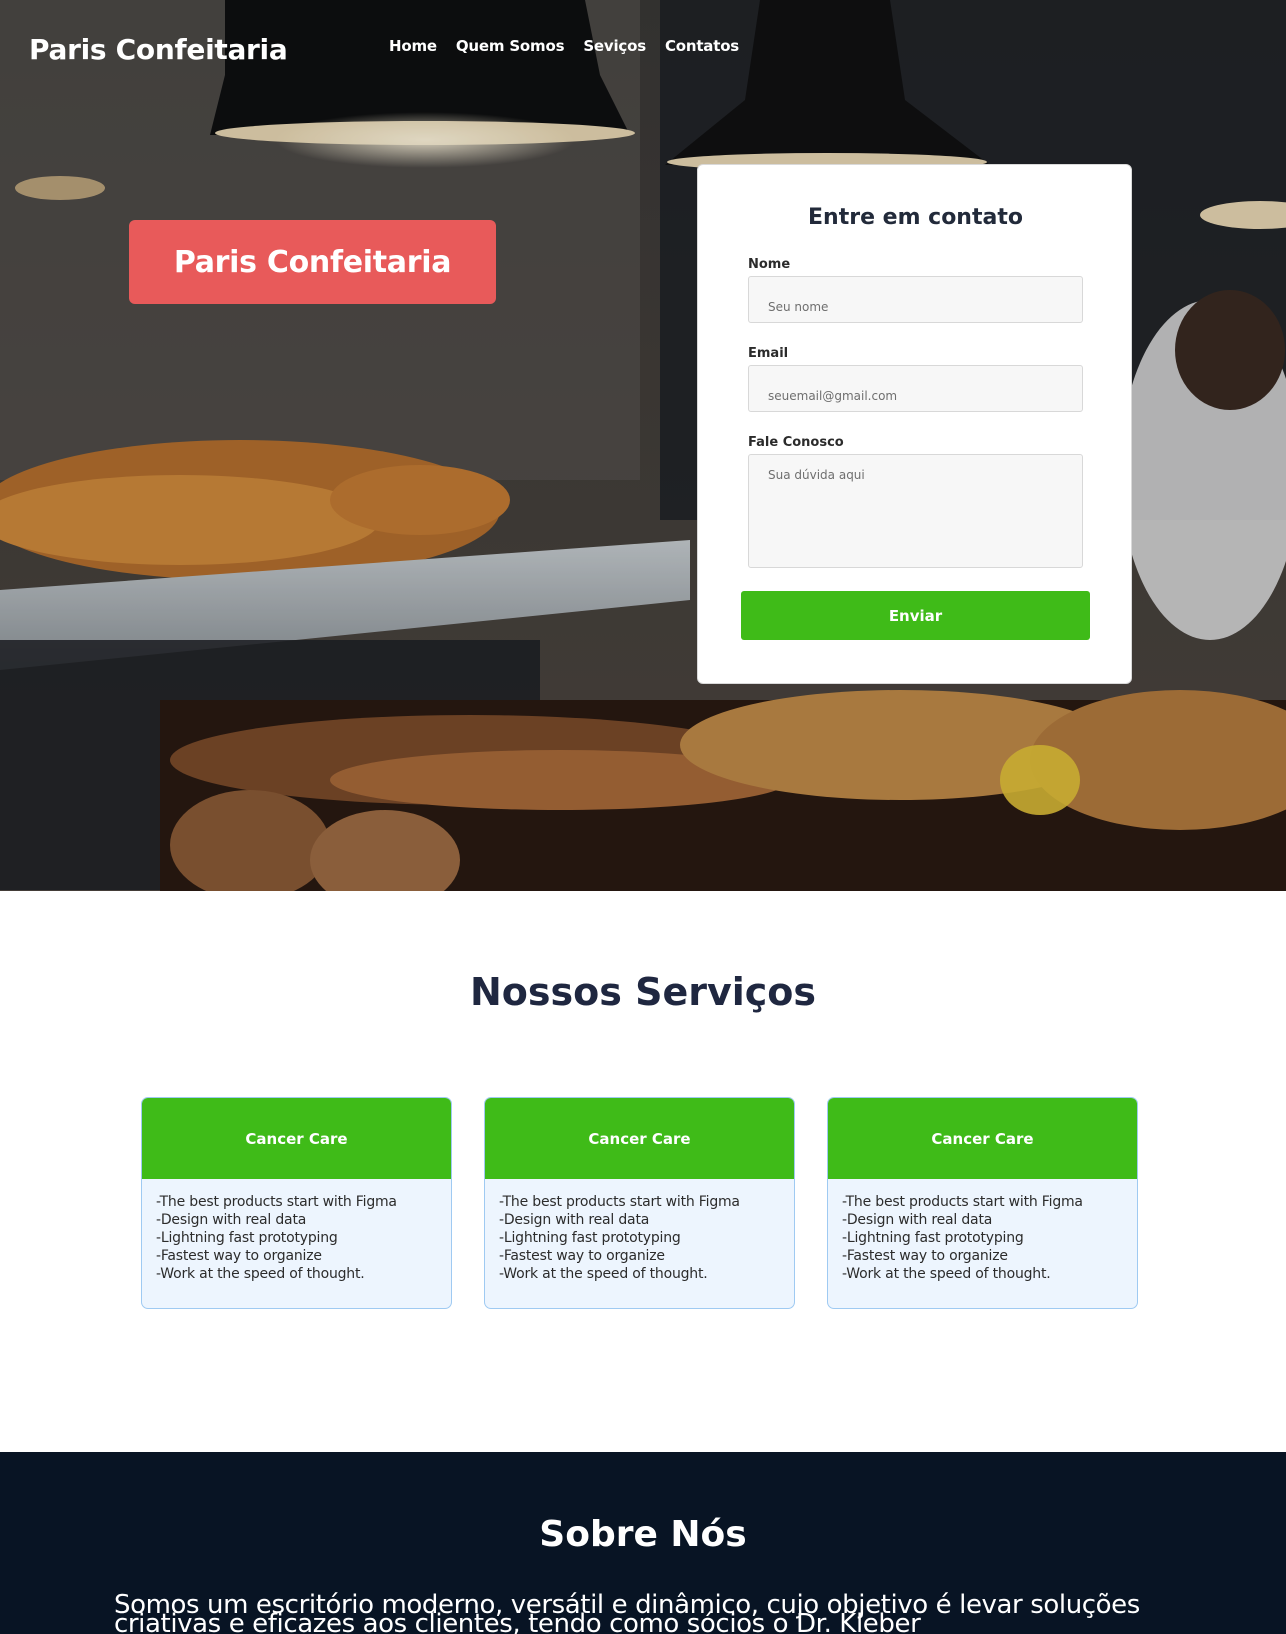 This screenshot has height=1634, width=1286. I want to click on nav-link-servicos: Seviços, so click(614, 46).